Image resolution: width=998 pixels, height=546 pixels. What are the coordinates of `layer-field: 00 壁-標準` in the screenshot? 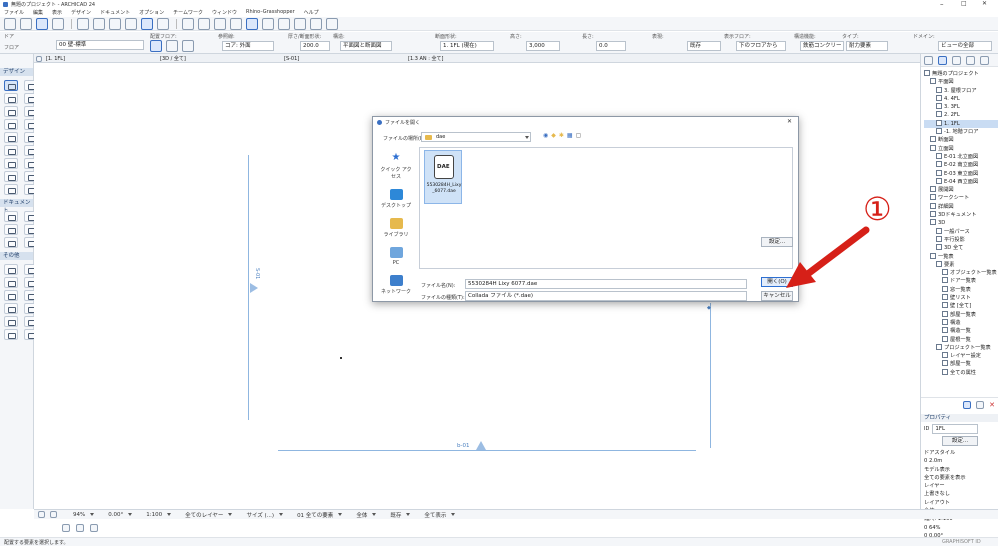 It's located at (100, 45).